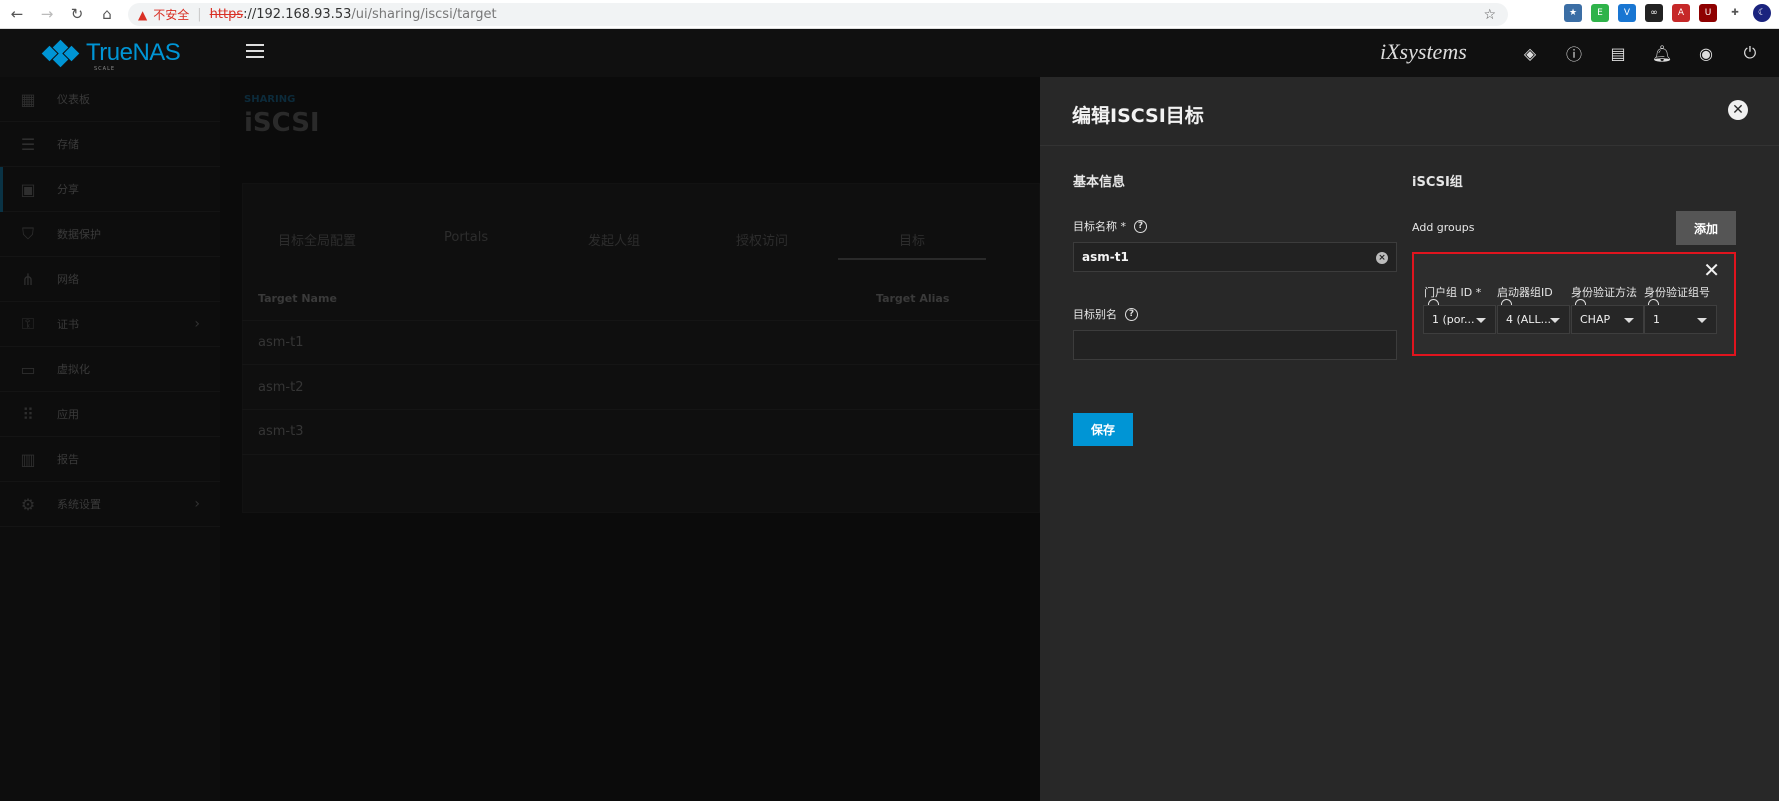  Describe the element at coordinates (143, 14) in the screenshot. I see `warning-icon: ▲` at that location.